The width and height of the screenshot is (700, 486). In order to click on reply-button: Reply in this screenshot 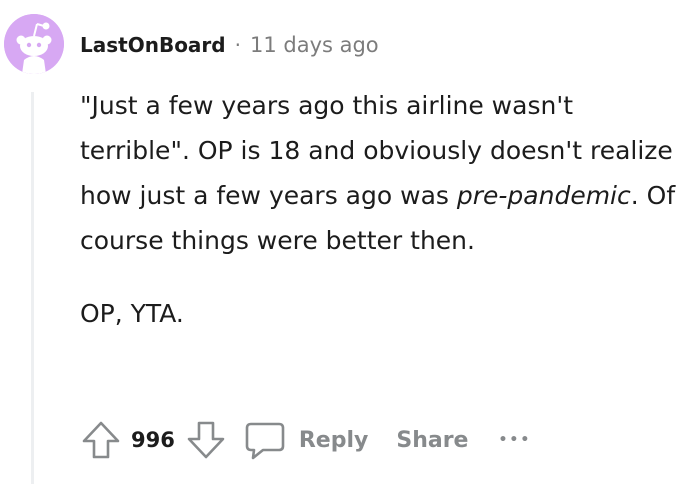, I will do `click(334, 440)`.